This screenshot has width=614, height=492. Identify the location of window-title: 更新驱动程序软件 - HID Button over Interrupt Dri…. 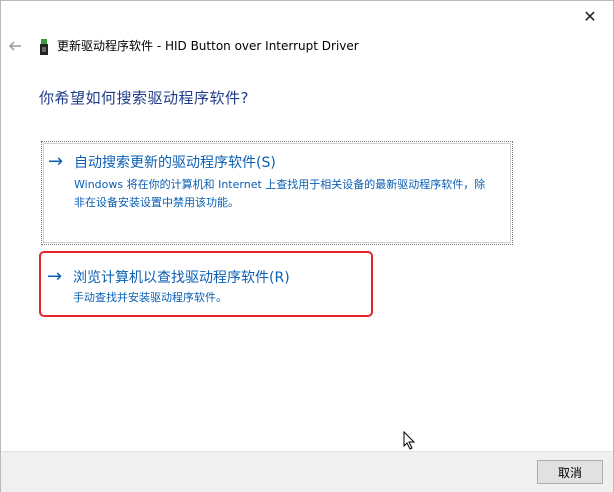
(208, 46).